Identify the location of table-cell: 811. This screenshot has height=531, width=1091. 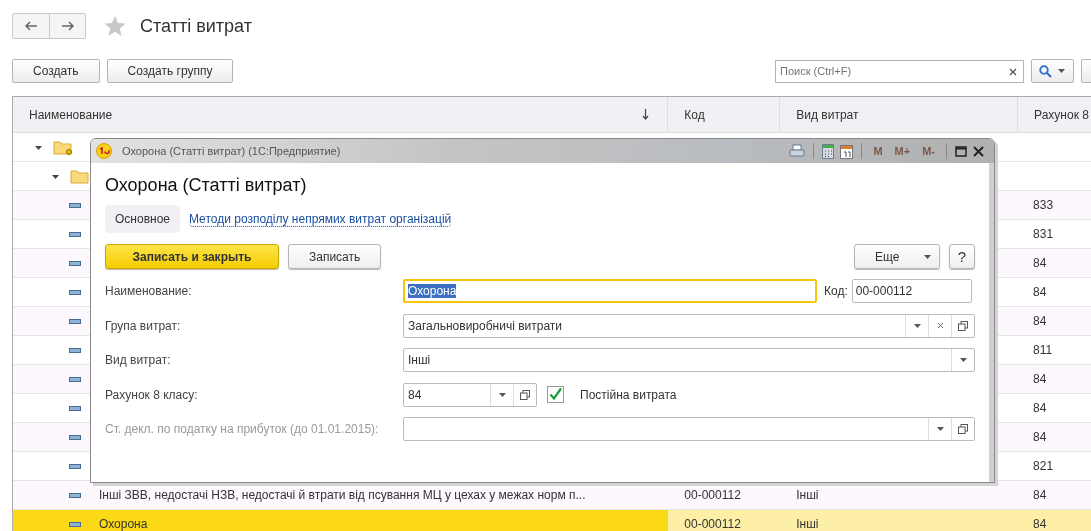
(1043, 350).